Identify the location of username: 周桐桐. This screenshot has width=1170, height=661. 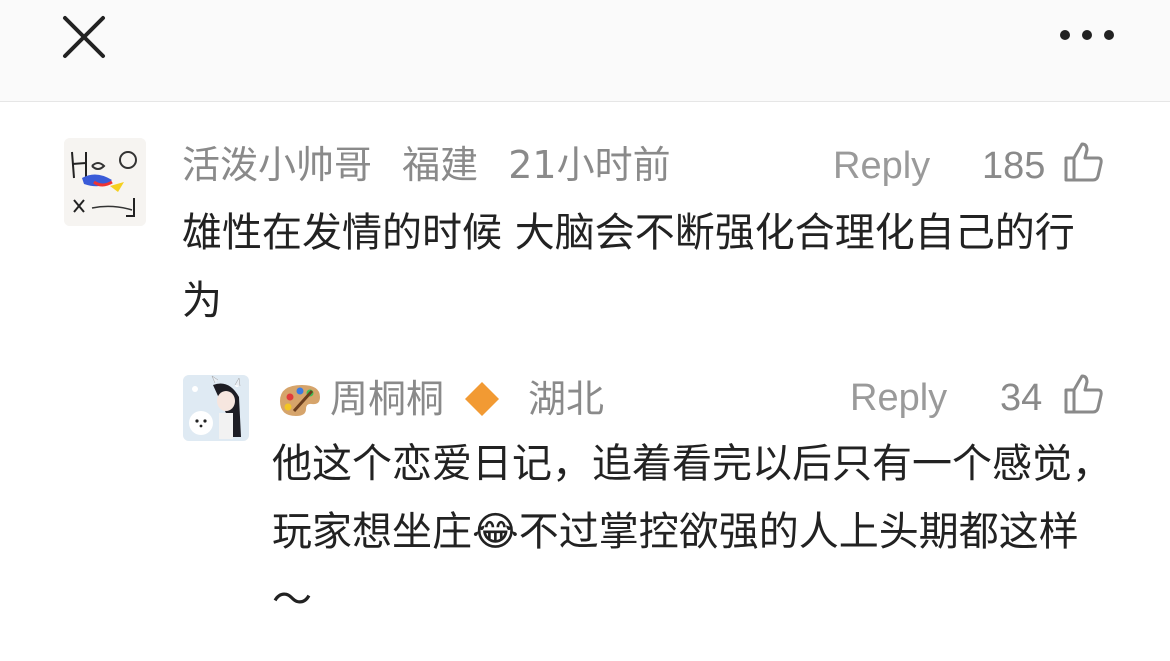
(387, 399).